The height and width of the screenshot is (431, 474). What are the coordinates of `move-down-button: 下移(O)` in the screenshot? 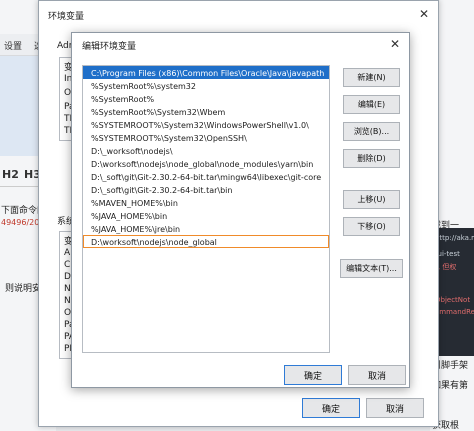 It's located at (371, 226).